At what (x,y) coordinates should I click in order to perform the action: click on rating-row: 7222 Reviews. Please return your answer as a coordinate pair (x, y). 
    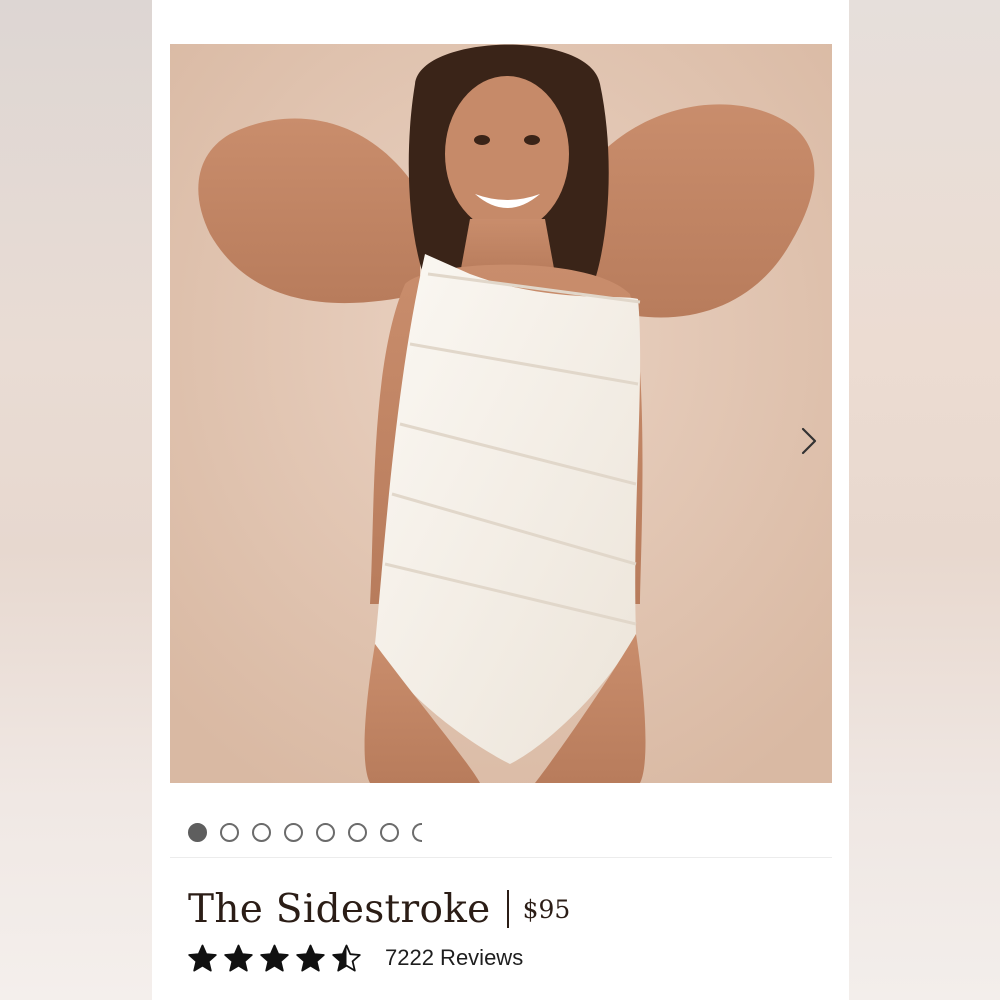
    Looking at the image, I should click on (355, 958).